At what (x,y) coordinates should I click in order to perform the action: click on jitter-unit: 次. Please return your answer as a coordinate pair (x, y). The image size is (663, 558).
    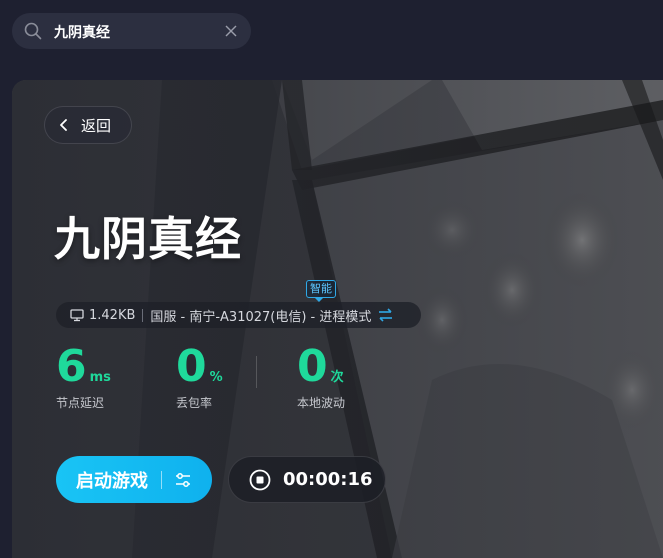
    Looking at the image, I should click on (337, 377).